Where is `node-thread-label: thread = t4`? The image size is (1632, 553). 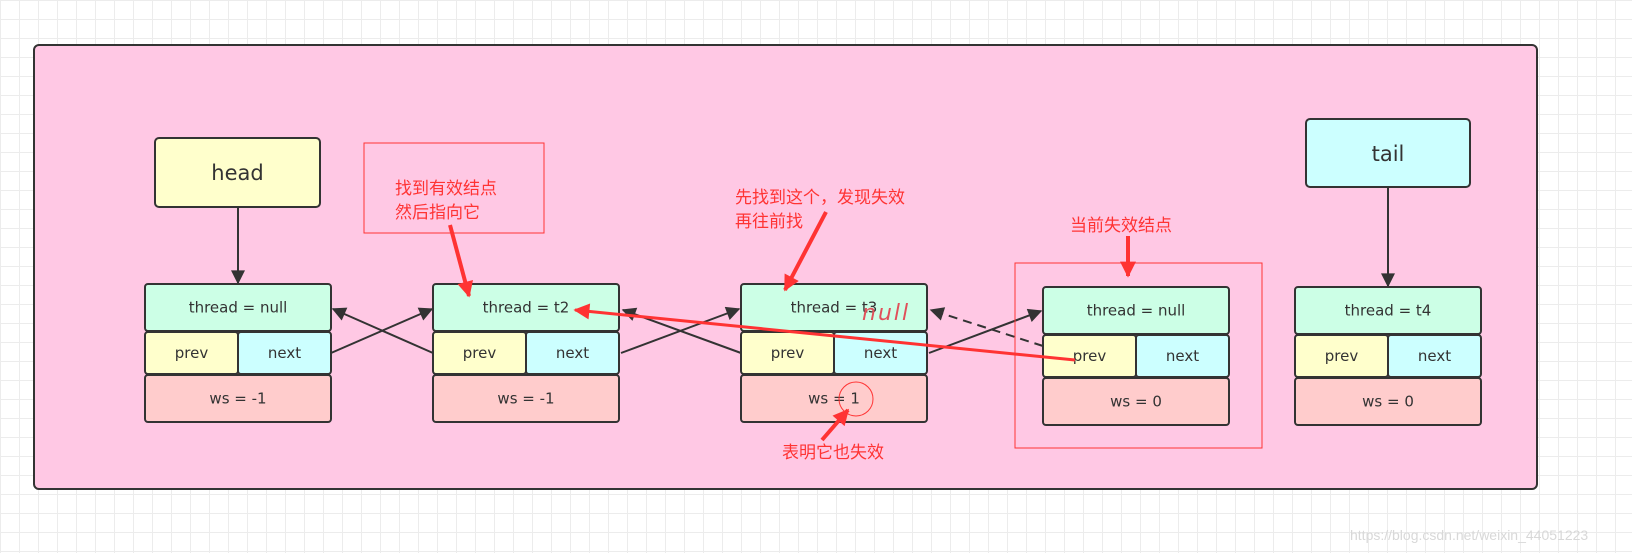 node-thread-label: thread = t4 is located at coordinates (1388, 311).